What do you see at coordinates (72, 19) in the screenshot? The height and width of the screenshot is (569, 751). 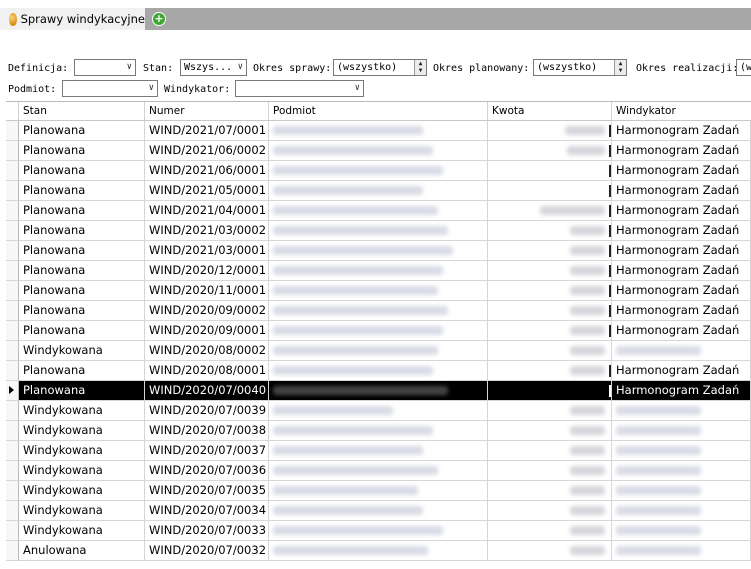 I see `tab-sprawy-windykacyjne: Sprawy windykacyjne` at bounding box center [72, 19].